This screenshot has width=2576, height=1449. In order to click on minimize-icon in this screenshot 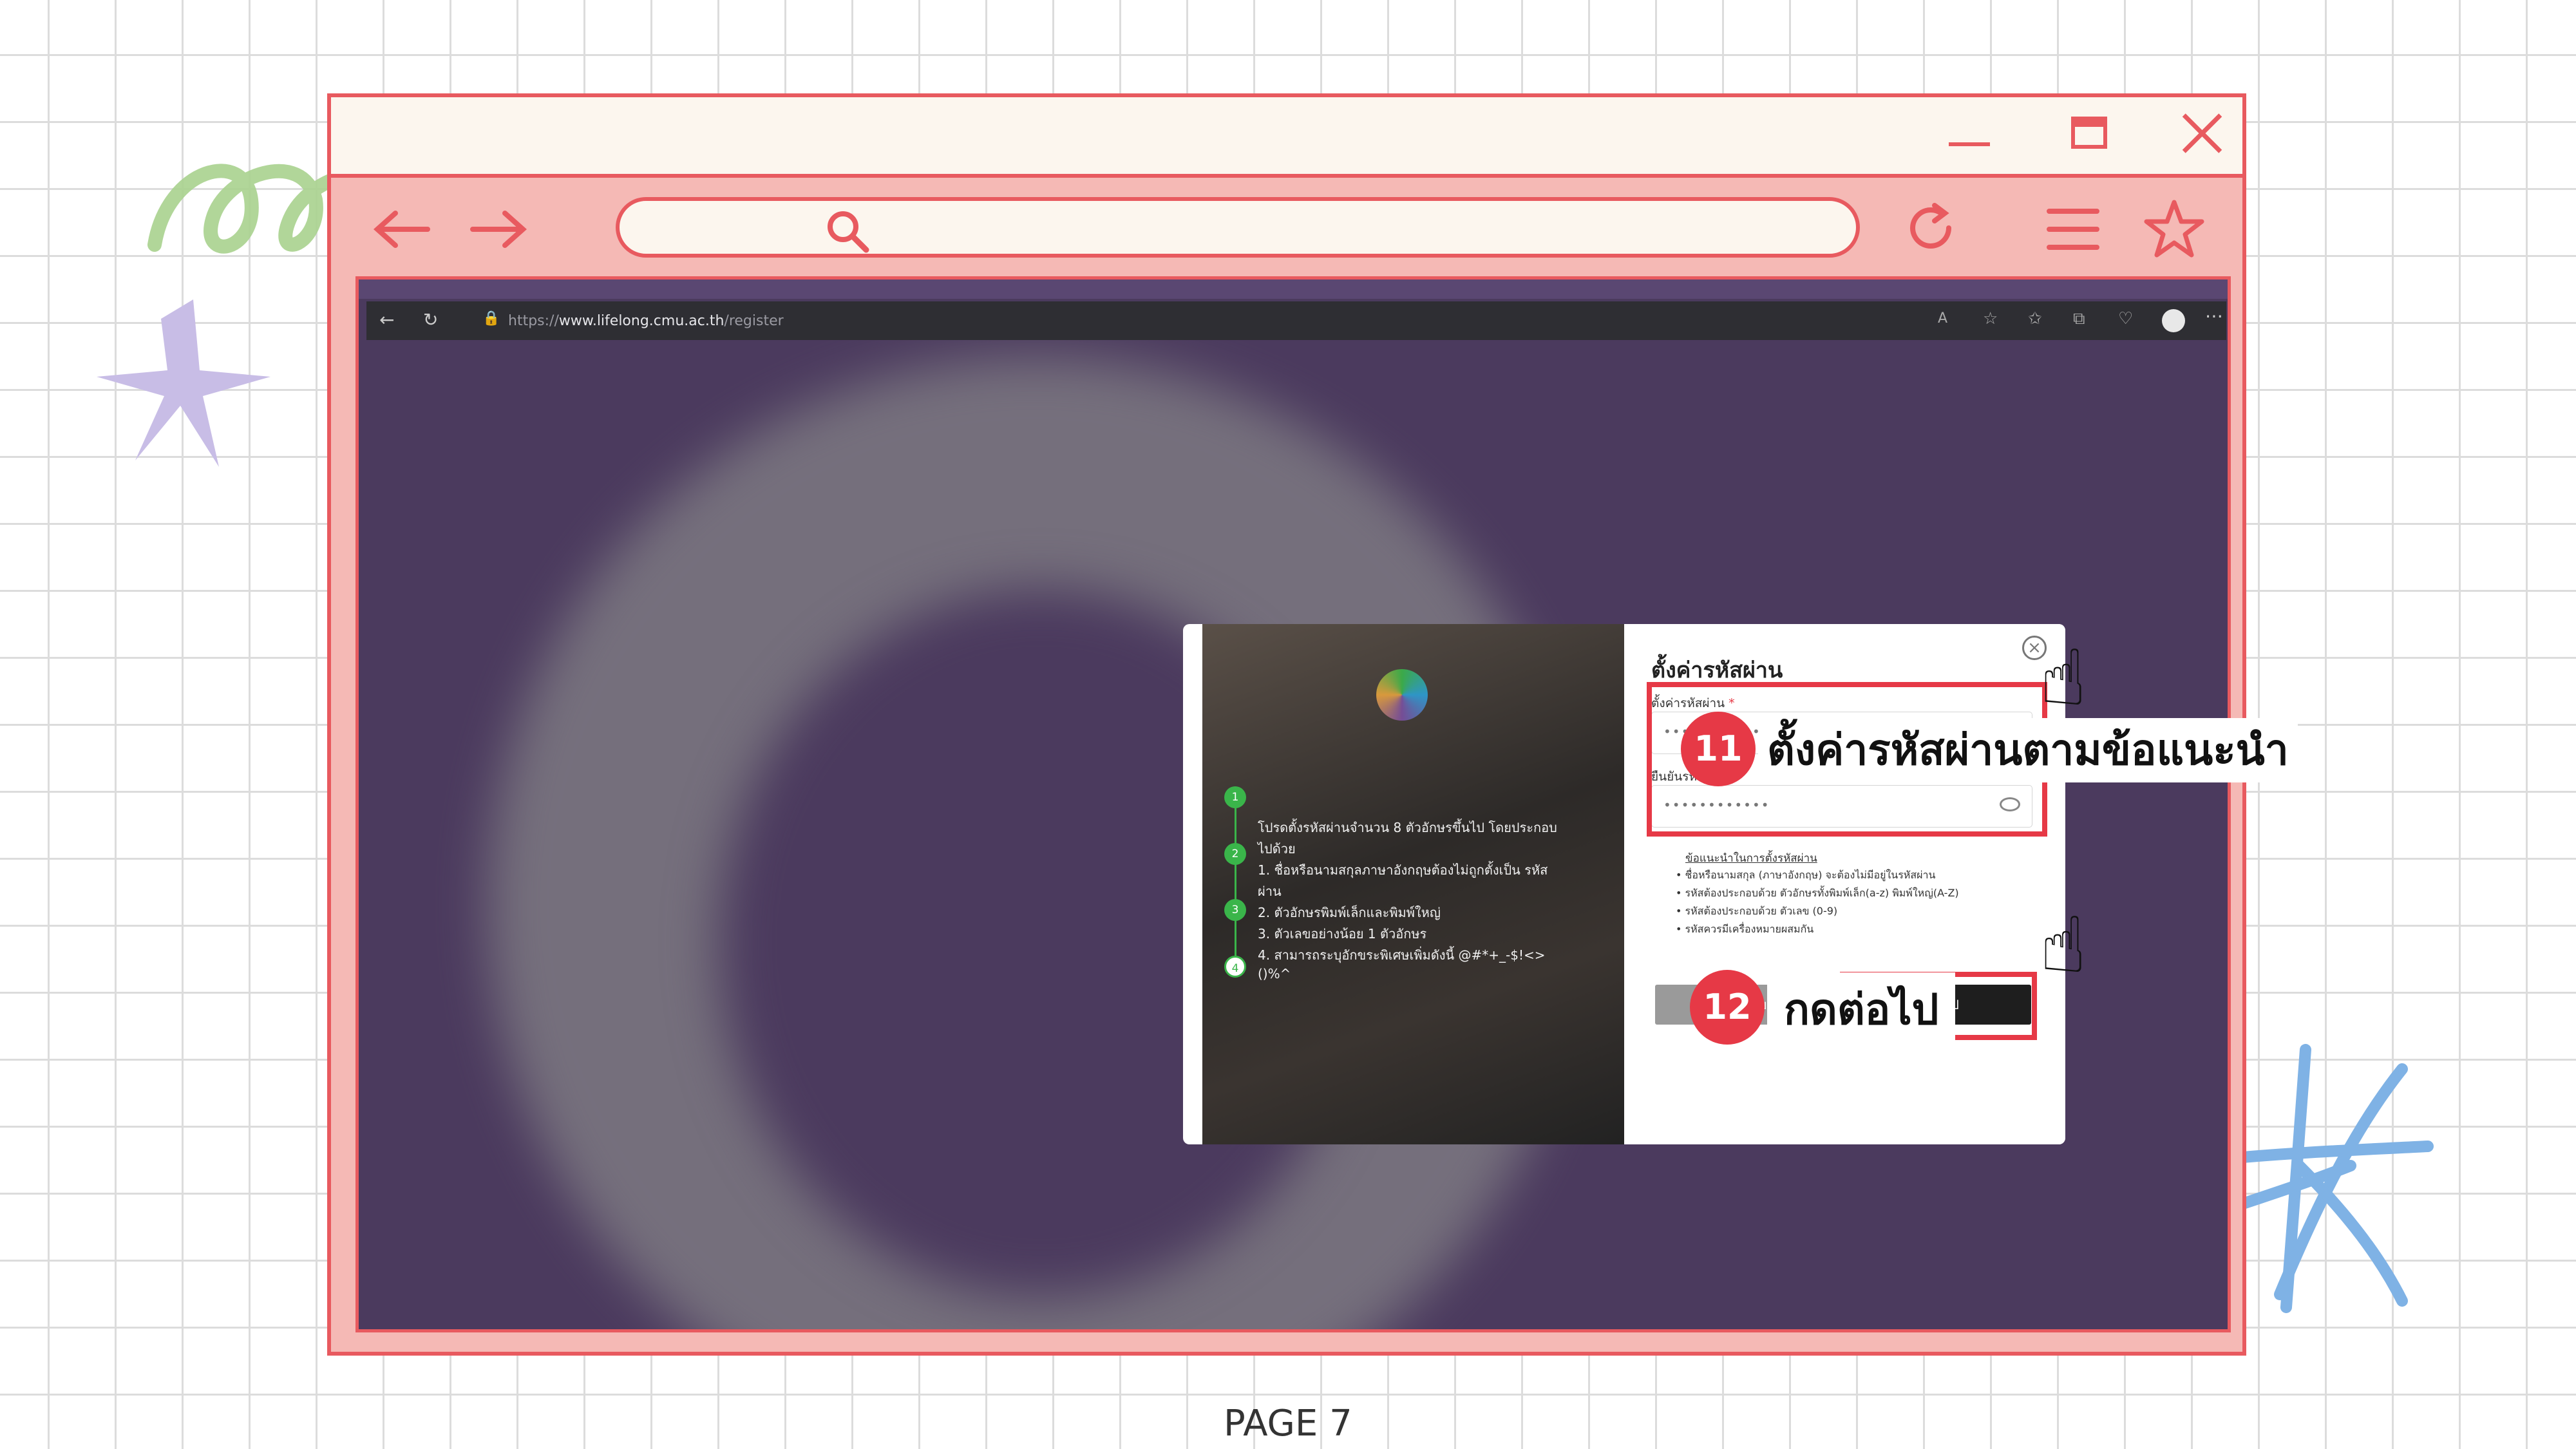, I will do `click(1969, 144)`.